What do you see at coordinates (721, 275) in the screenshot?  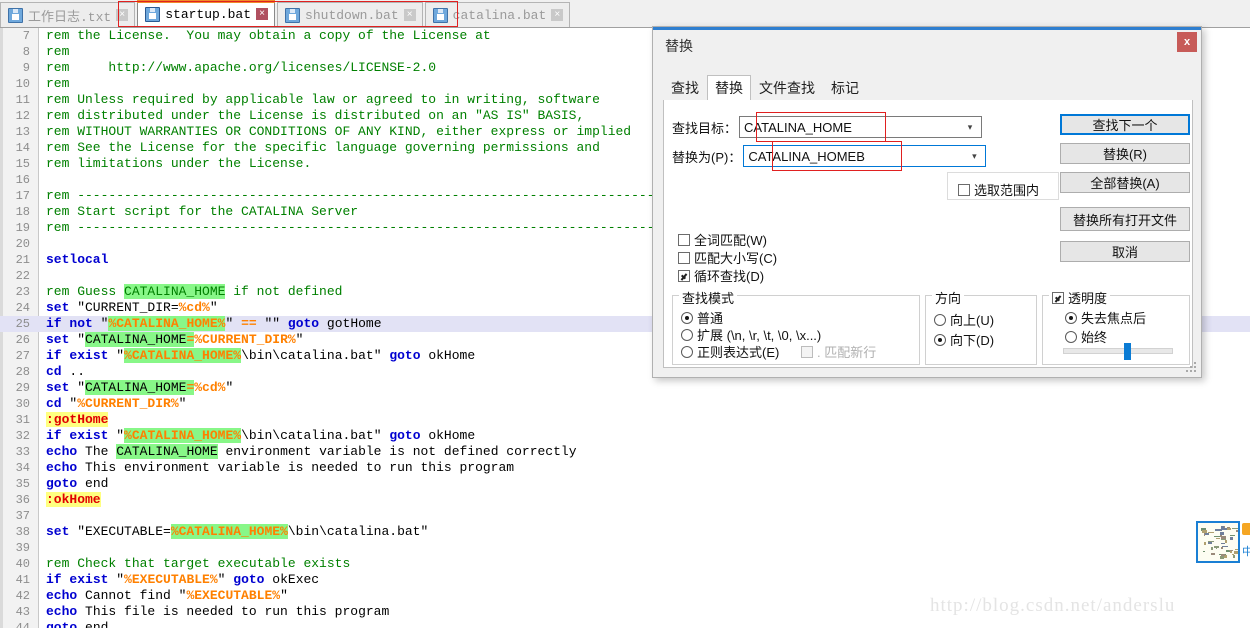 I see `option-checkbox-2: 循环查找(D)` at bounding box center [721, 275].